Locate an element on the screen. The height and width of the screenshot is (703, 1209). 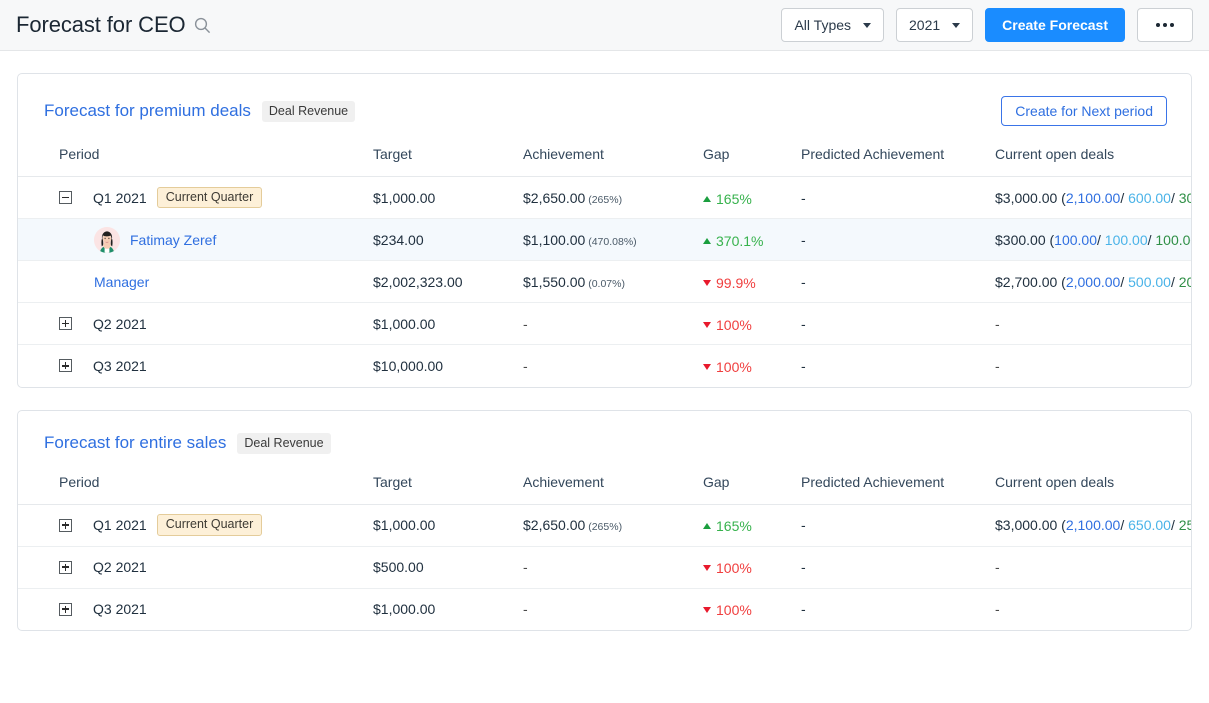
achievement-cell: $1,100.00 (470.08%) is located at coordinates (613, 239).